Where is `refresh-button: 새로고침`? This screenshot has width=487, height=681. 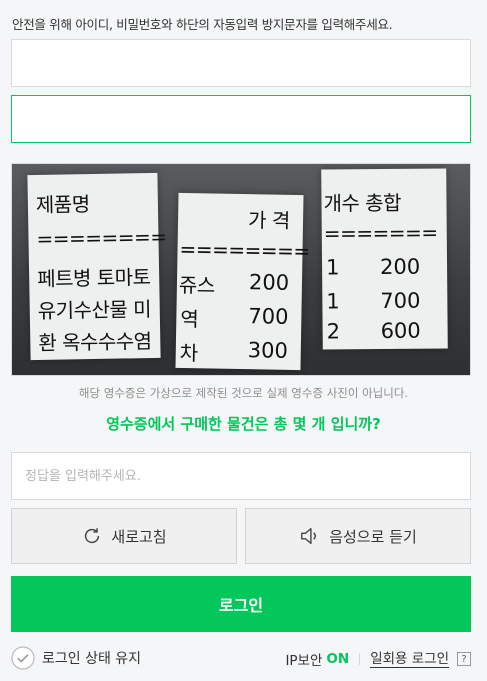
refresh-button: 새로고침 is located at coordinates (124, 536).